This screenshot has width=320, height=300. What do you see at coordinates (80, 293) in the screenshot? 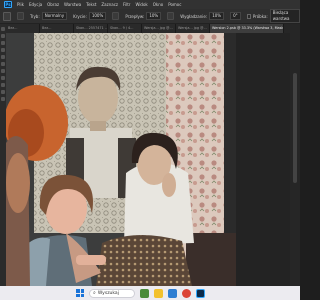
I see `windows-start-icon` at bounding box center [80, 293].